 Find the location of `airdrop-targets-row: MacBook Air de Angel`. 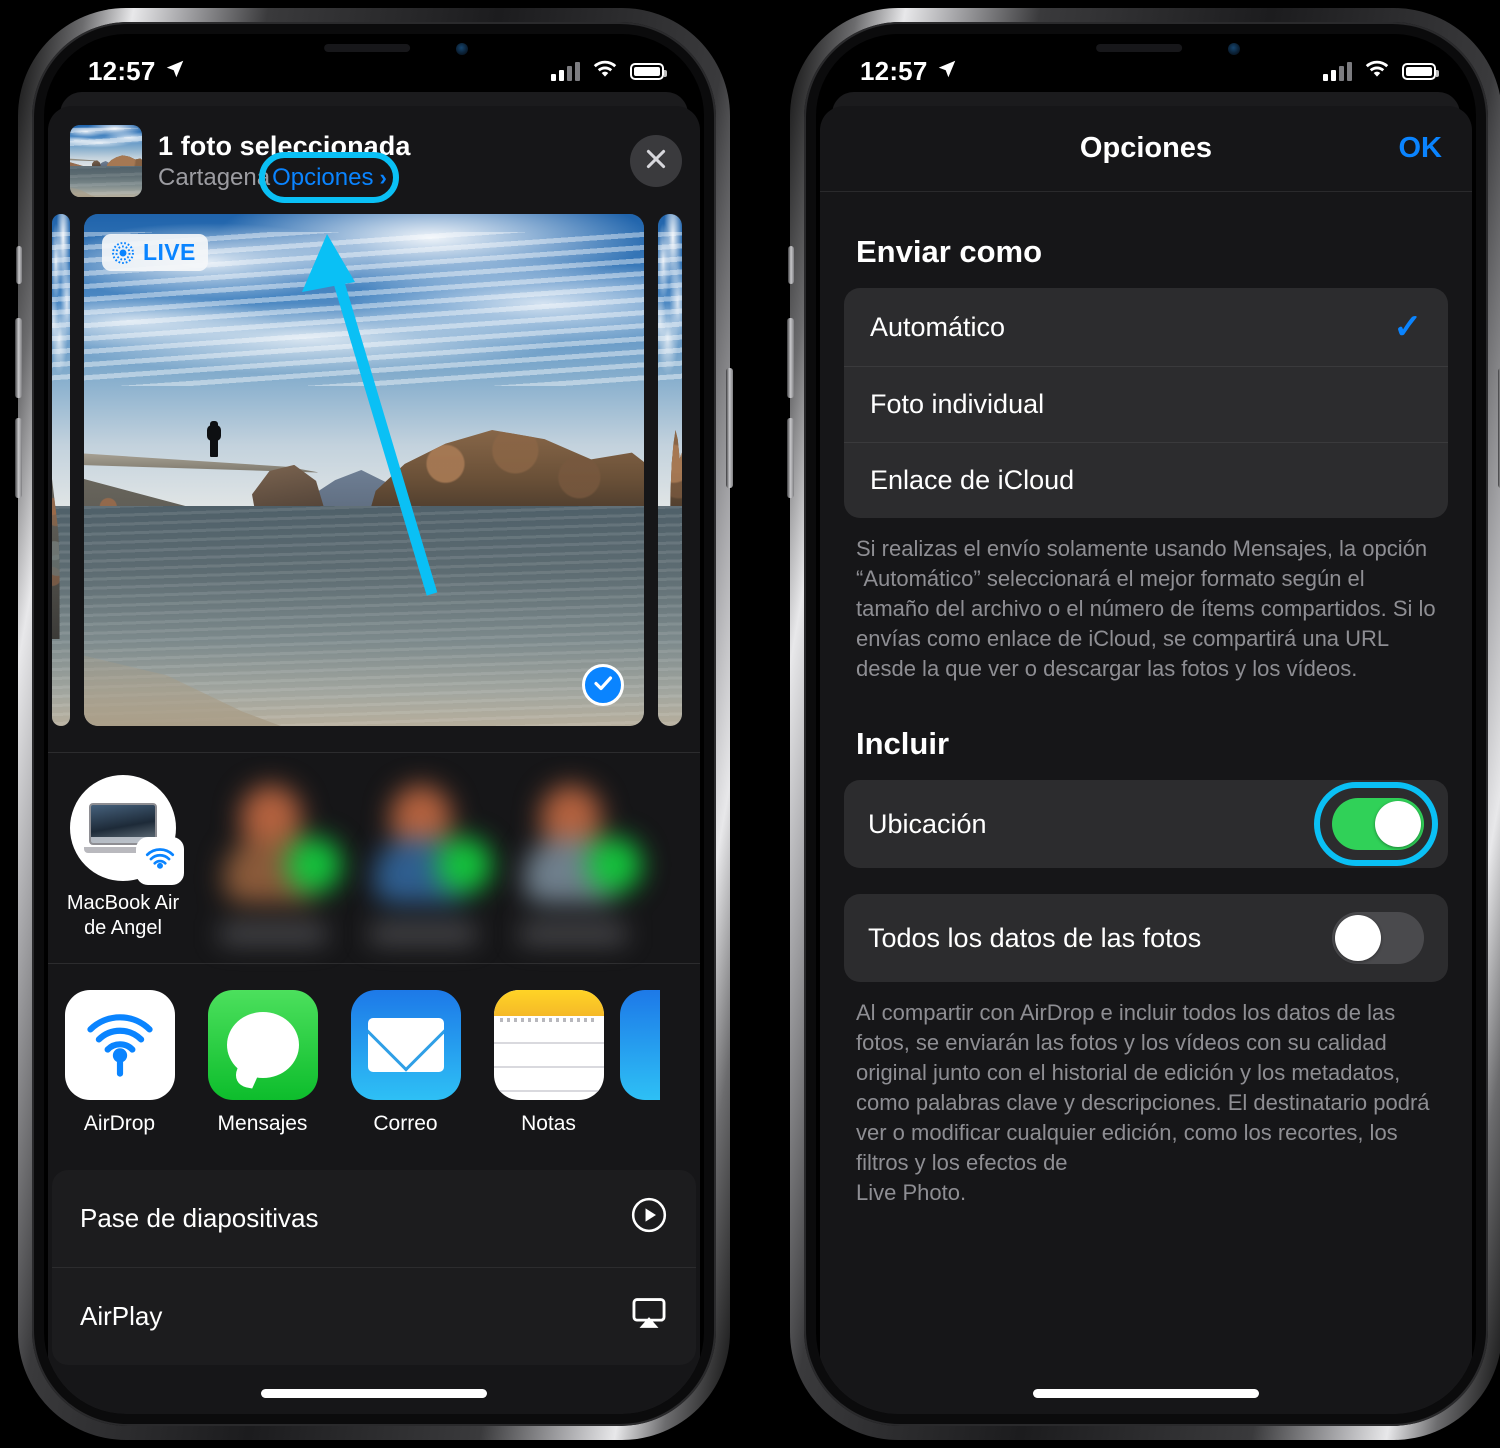

airdrop-targets-row: MacBook Air de Angel is located at coordinates (374, 858).